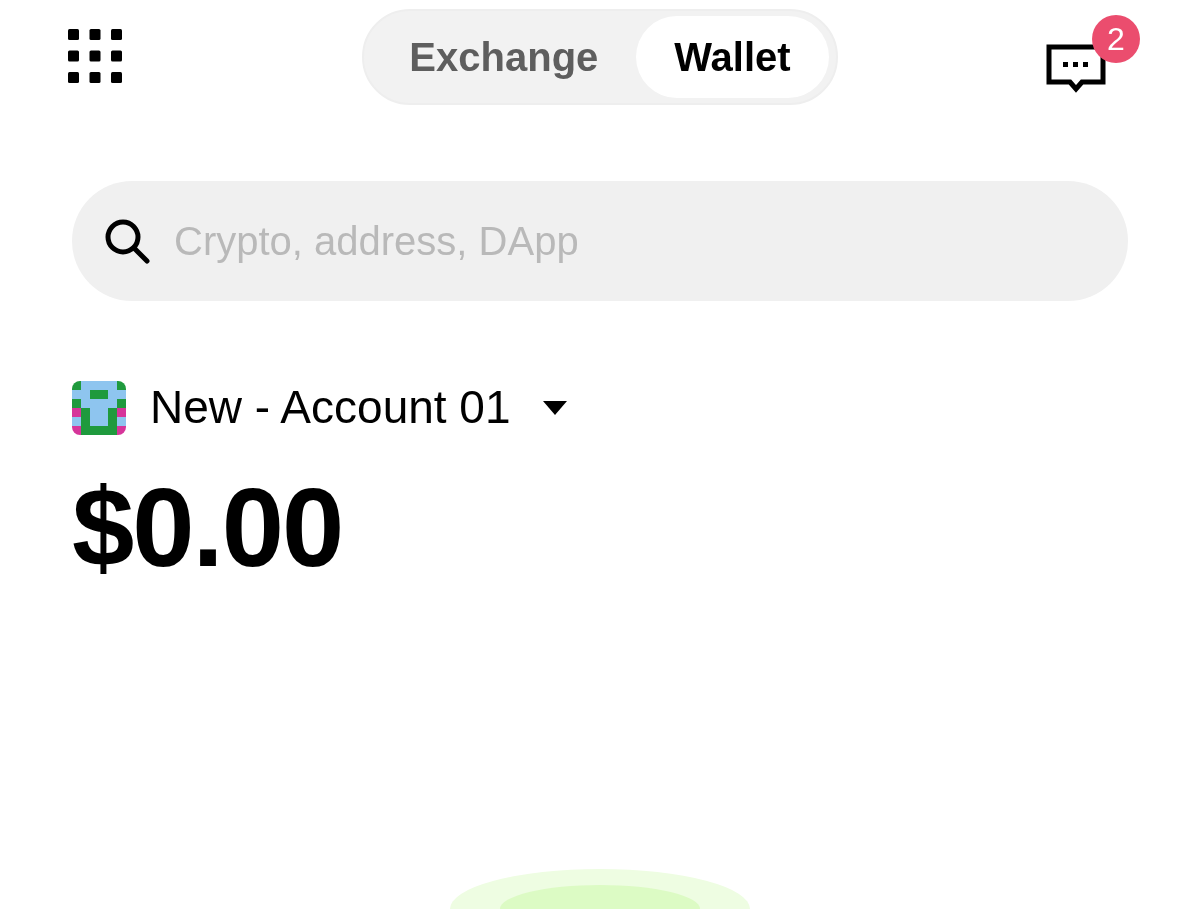 The width and height of the screenshot is (1200, 909). Describe the element at coordinates (1116, 39) in the screenshot. I see `notification-badge: 2` at that location.